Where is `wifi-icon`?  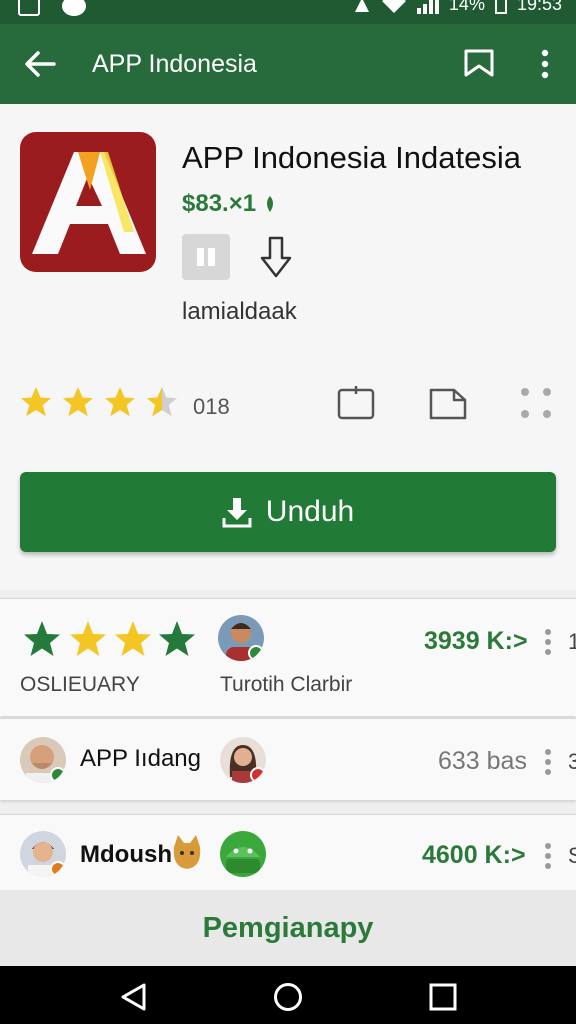 wifi-icon is located at coordinates (393, 6).